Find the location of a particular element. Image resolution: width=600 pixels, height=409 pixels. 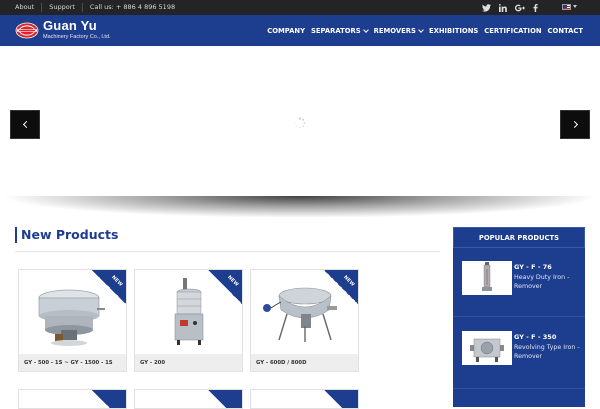

nav-separators-label: SEPARATORS is located at coordinates (336, 30).